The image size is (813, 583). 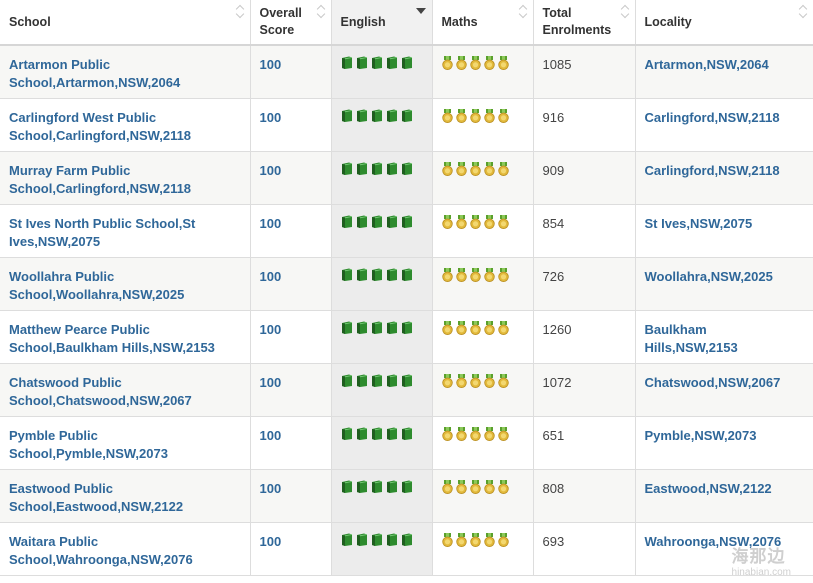 What do you see at coordinates (459, 21) in the screenshot?
I see `header-maths-label: Maths` at bounding box center [459, 21].